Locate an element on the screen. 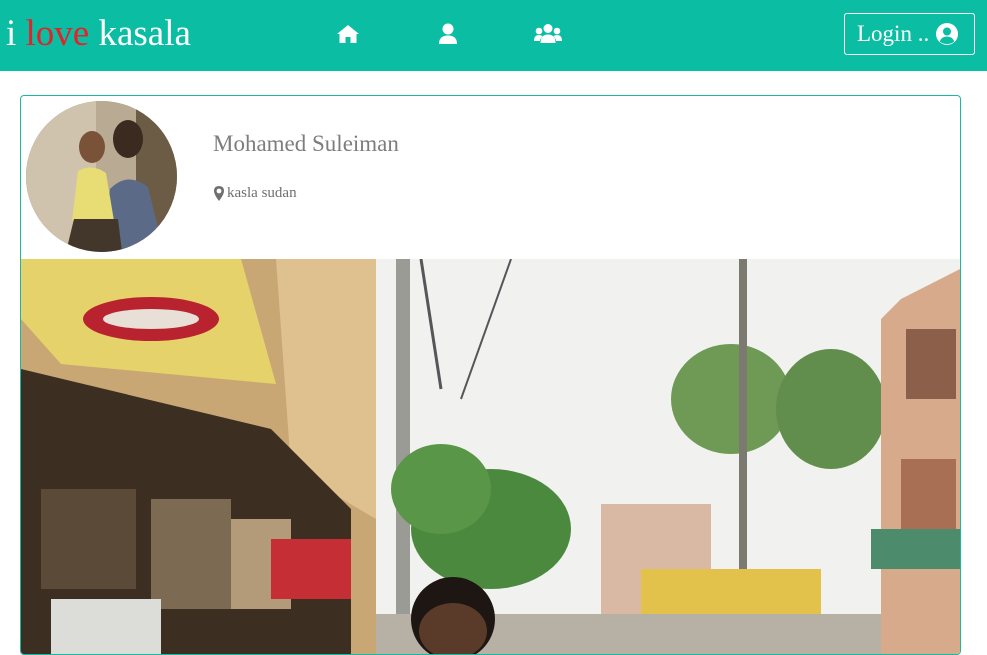 The height and width of the screenshot is (655, 987). nav-home-button is located at coordinates (348, 34).